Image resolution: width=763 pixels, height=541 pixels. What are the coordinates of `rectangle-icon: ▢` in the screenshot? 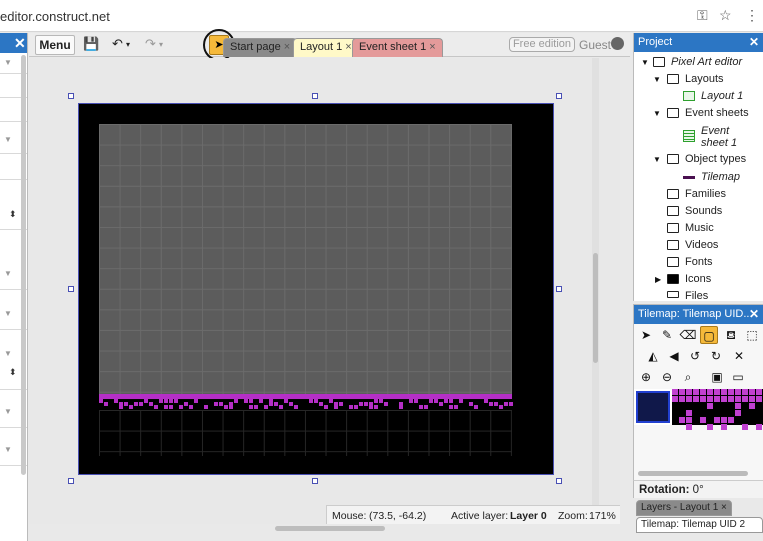 It's located at (709, 335).